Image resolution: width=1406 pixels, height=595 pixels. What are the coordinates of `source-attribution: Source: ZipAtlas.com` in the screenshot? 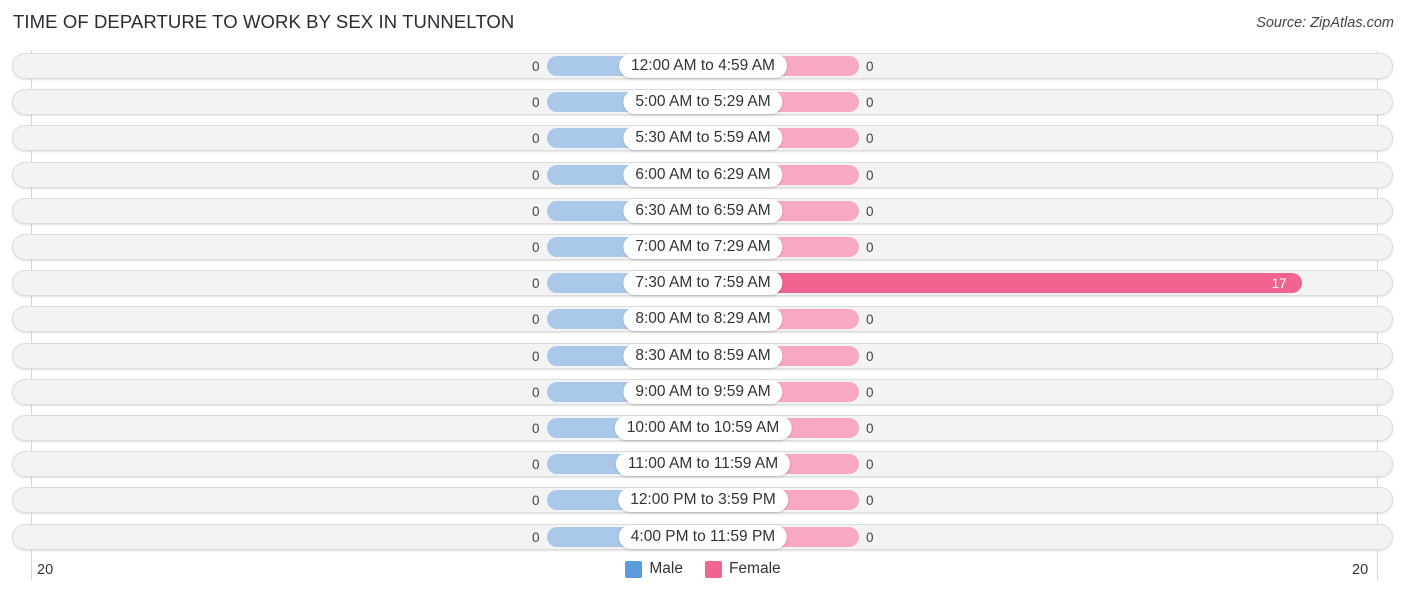 It's located at (1325, 23).